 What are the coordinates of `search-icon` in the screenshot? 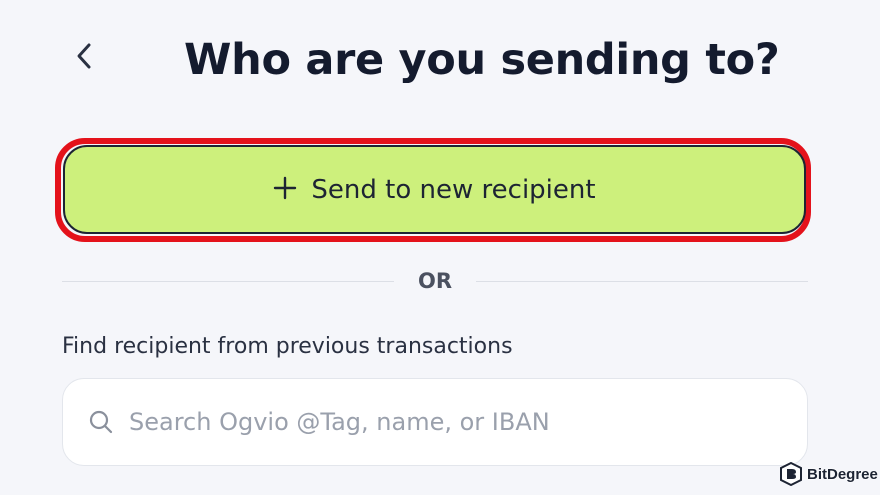 It's located at (101, 422).